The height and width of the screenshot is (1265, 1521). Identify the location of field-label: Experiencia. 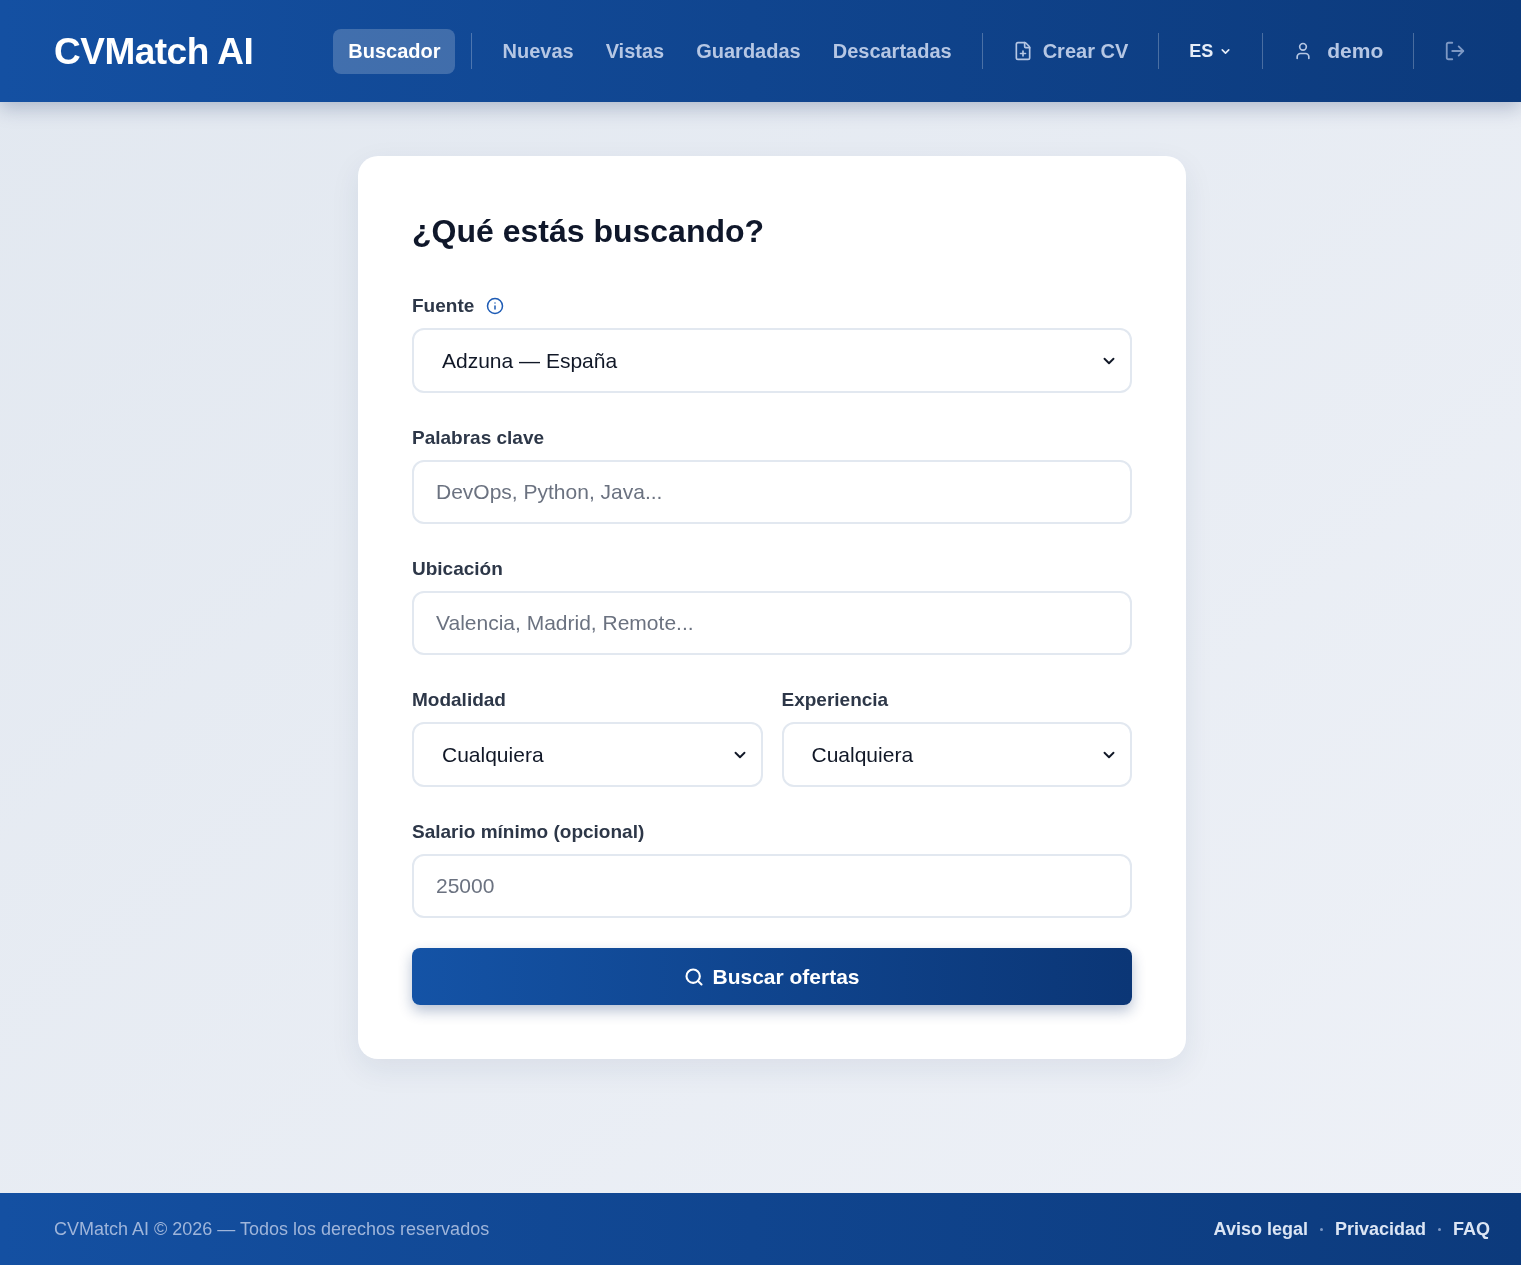
(835, 700).